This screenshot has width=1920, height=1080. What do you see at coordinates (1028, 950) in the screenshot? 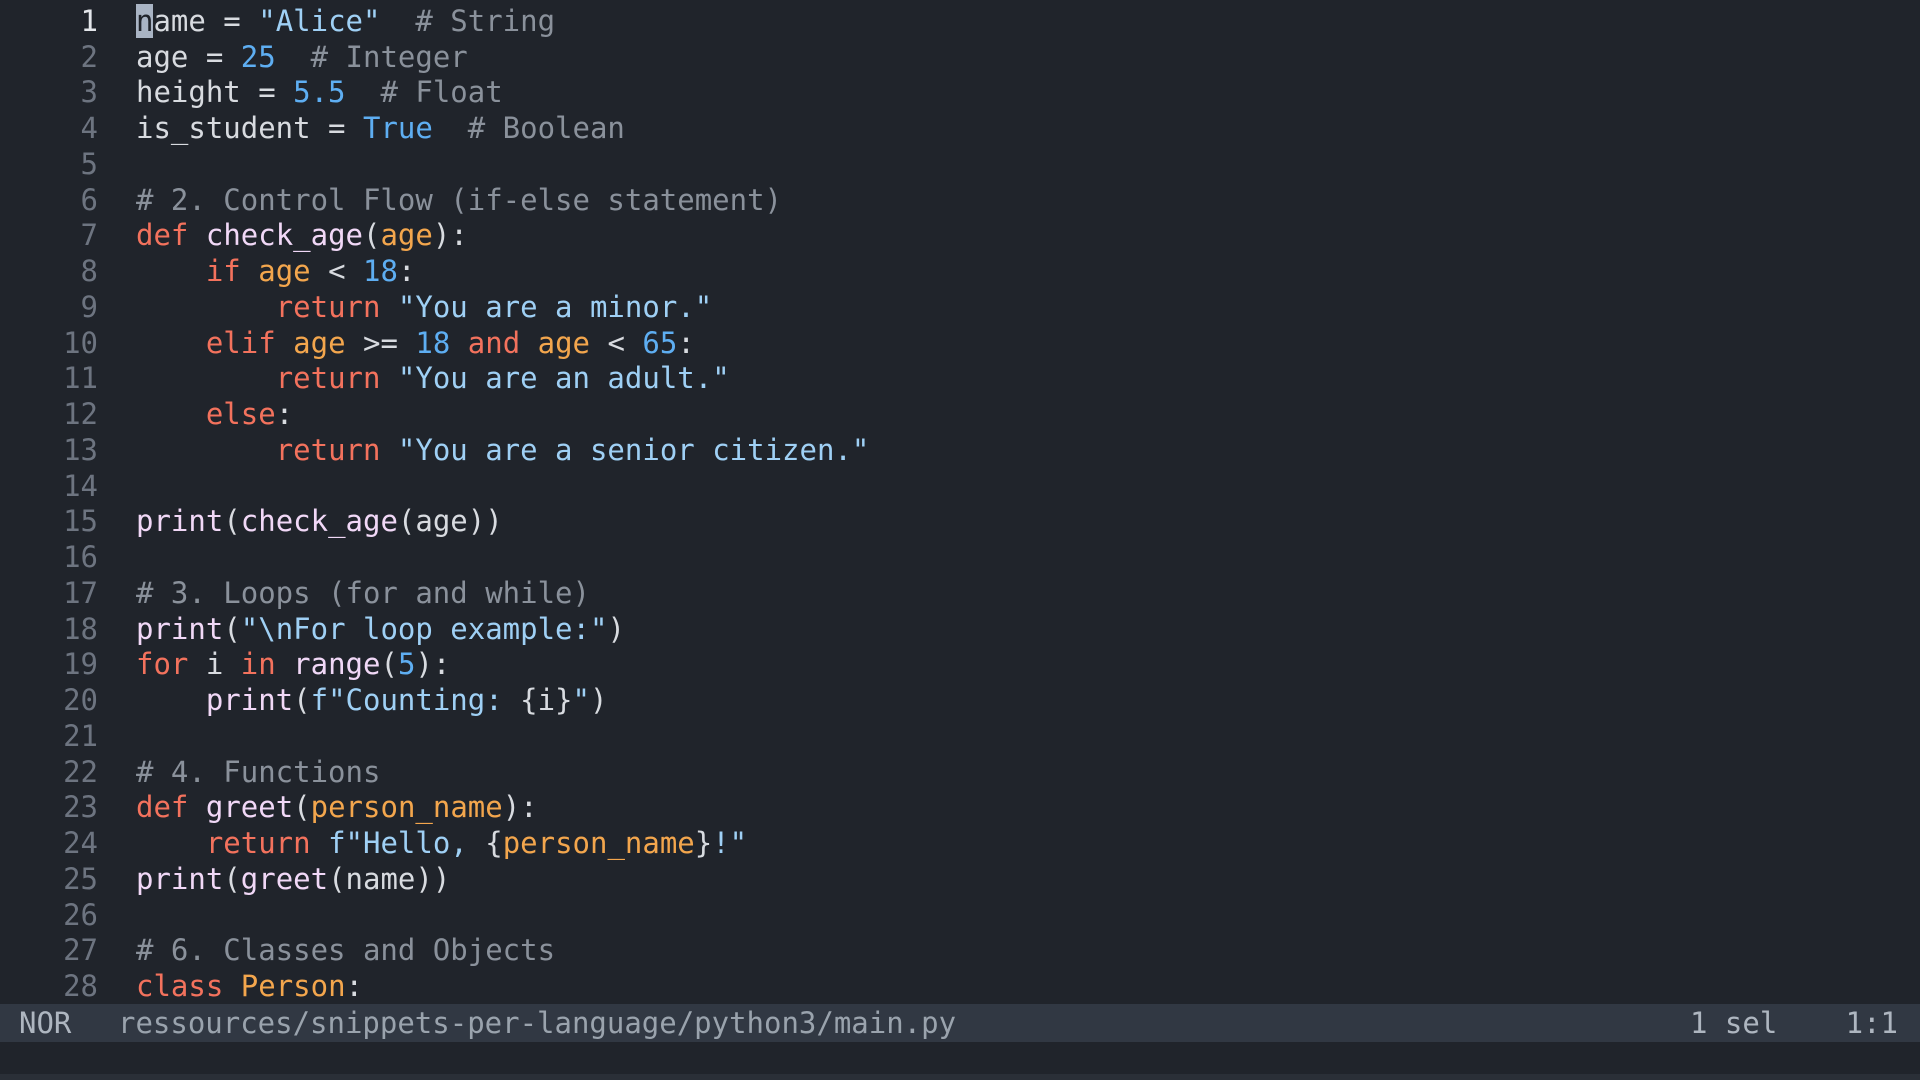
I see `code-text: # 6. Classes and Objects` at bounding box center [1028, 950].